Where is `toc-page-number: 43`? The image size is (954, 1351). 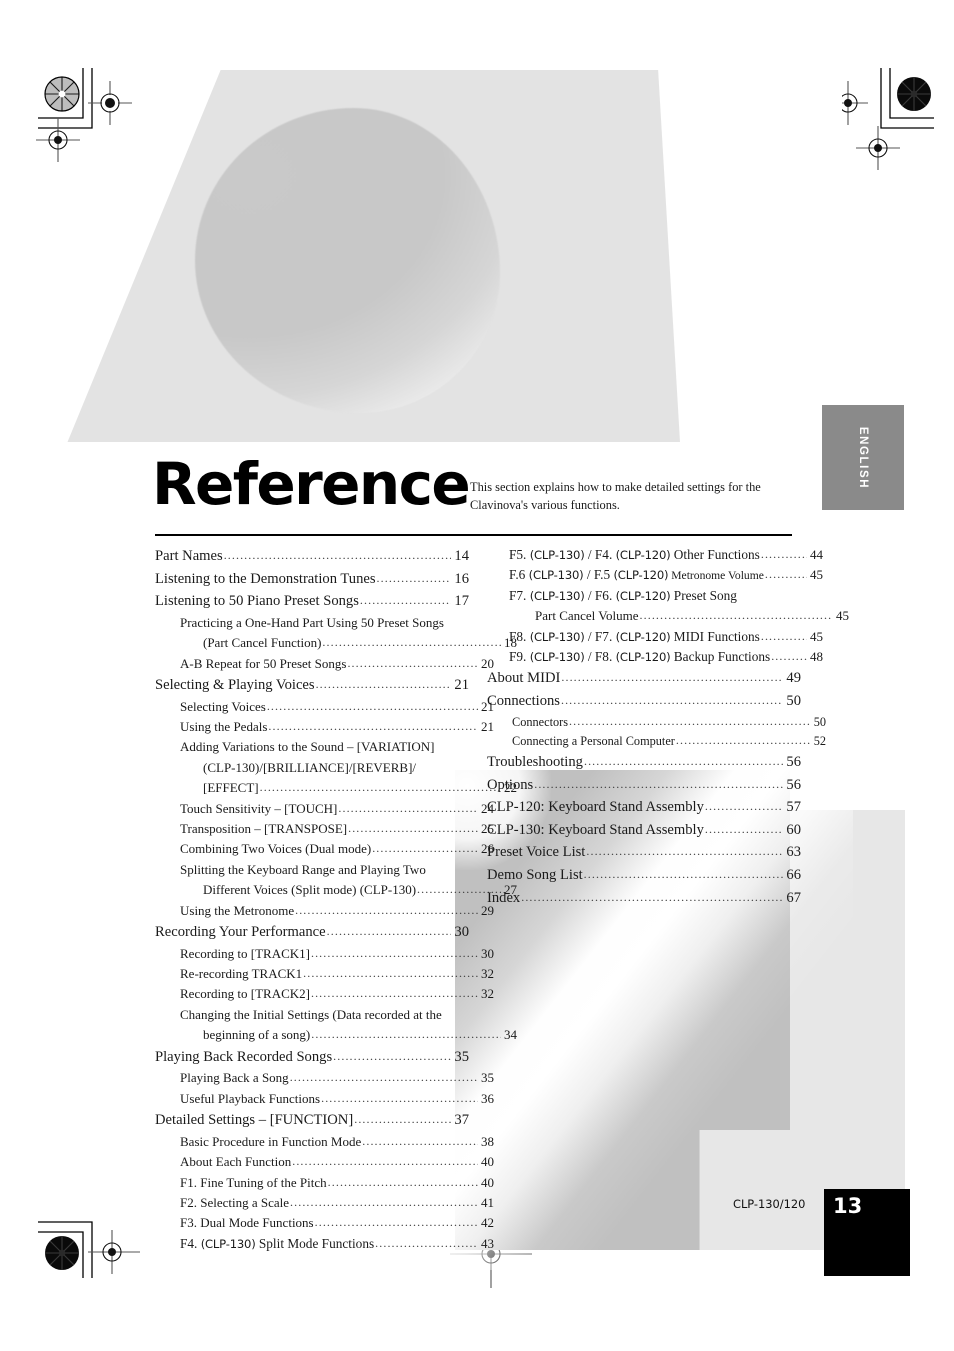 toc-page-number: 43 is located at coordinates (487, 1243).